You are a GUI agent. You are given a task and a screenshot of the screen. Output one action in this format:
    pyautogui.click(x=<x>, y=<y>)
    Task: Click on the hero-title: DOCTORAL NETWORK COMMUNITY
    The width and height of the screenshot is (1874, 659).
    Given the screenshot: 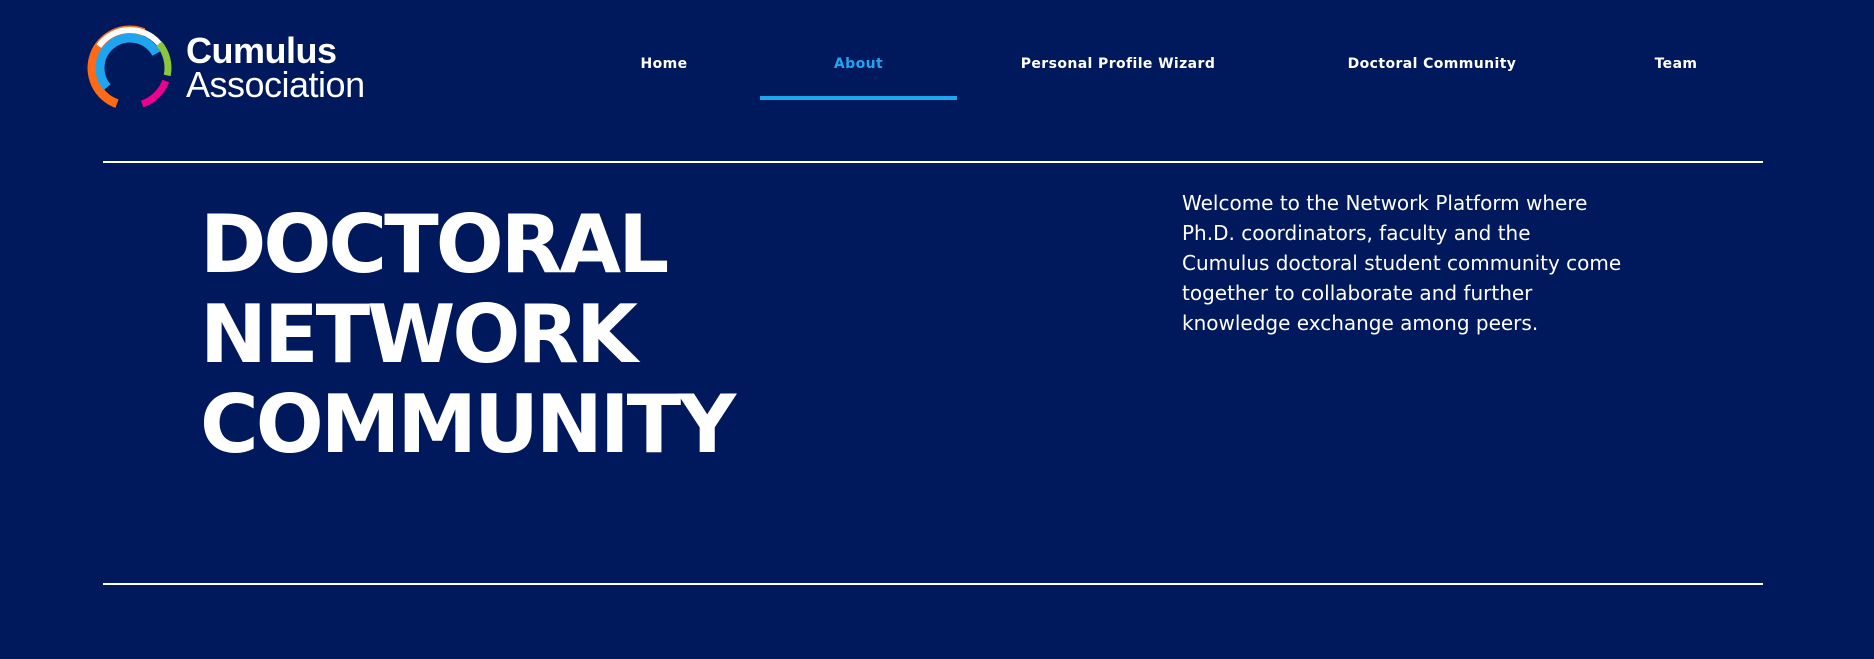 What is the action you would take?
    pyautogui.click(x=468, y=334)
    